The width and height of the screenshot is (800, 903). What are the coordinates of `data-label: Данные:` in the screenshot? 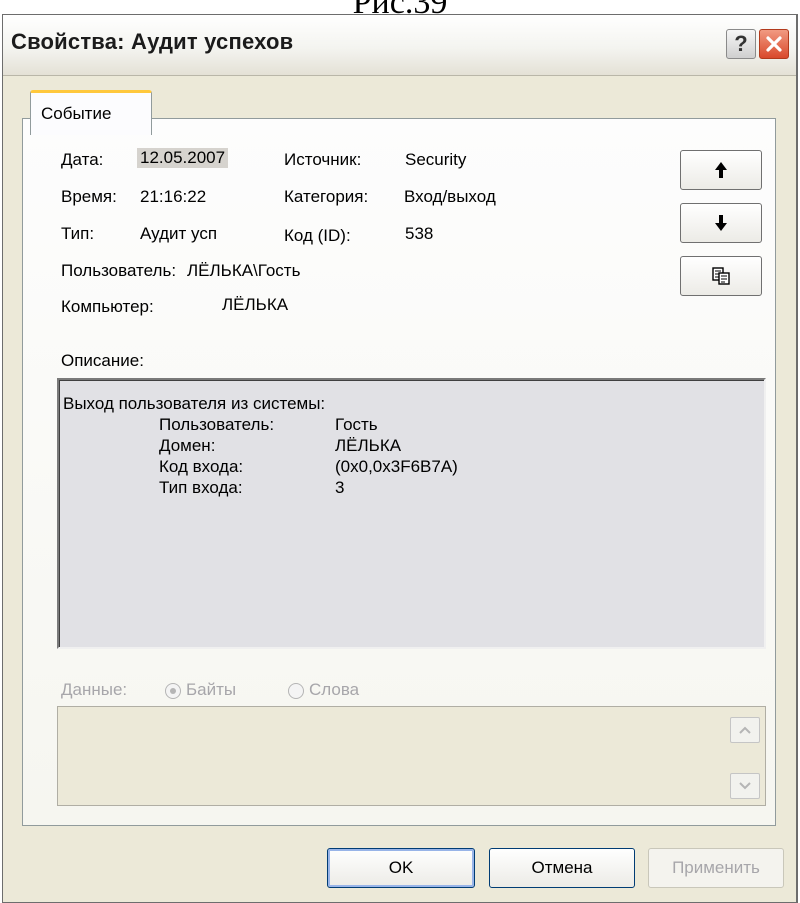 It's located at (94, 689).